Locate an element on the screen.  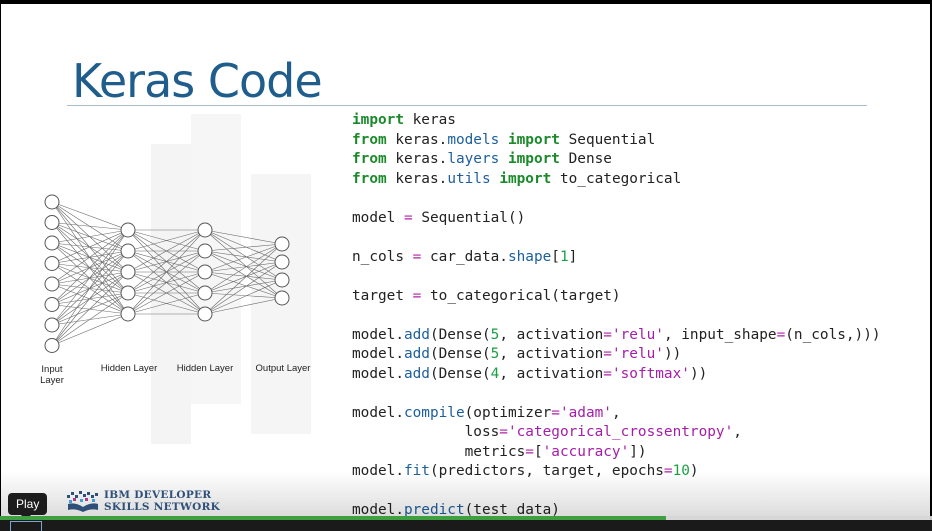
code-line: model.add(Dense(5, activation='relu')) is located at coordinates (616, 355).